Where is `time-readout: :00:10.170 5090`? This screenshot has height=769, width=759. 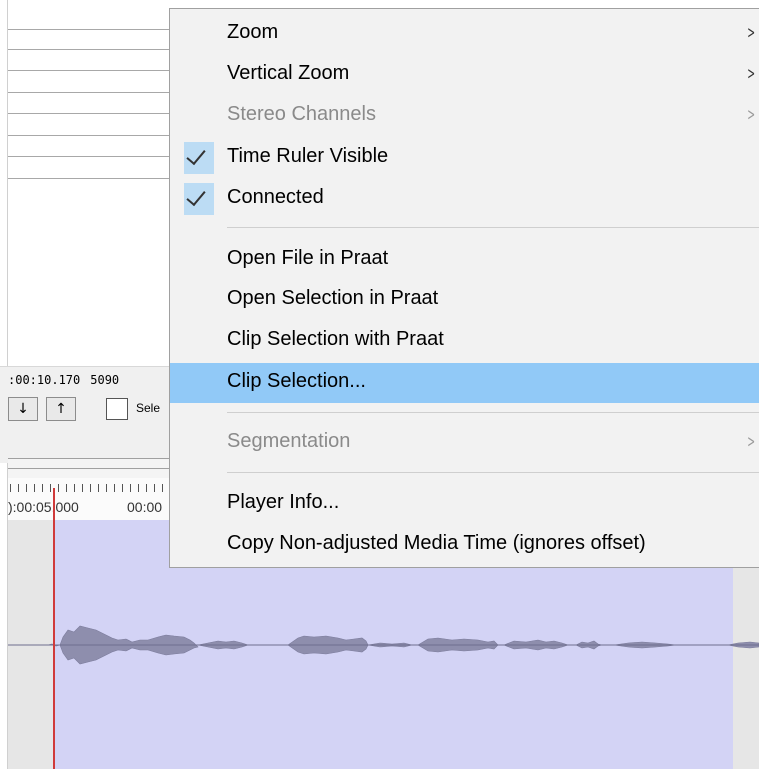
time-readout: :00:10.170 5090 is located at coordinates (63, 380).